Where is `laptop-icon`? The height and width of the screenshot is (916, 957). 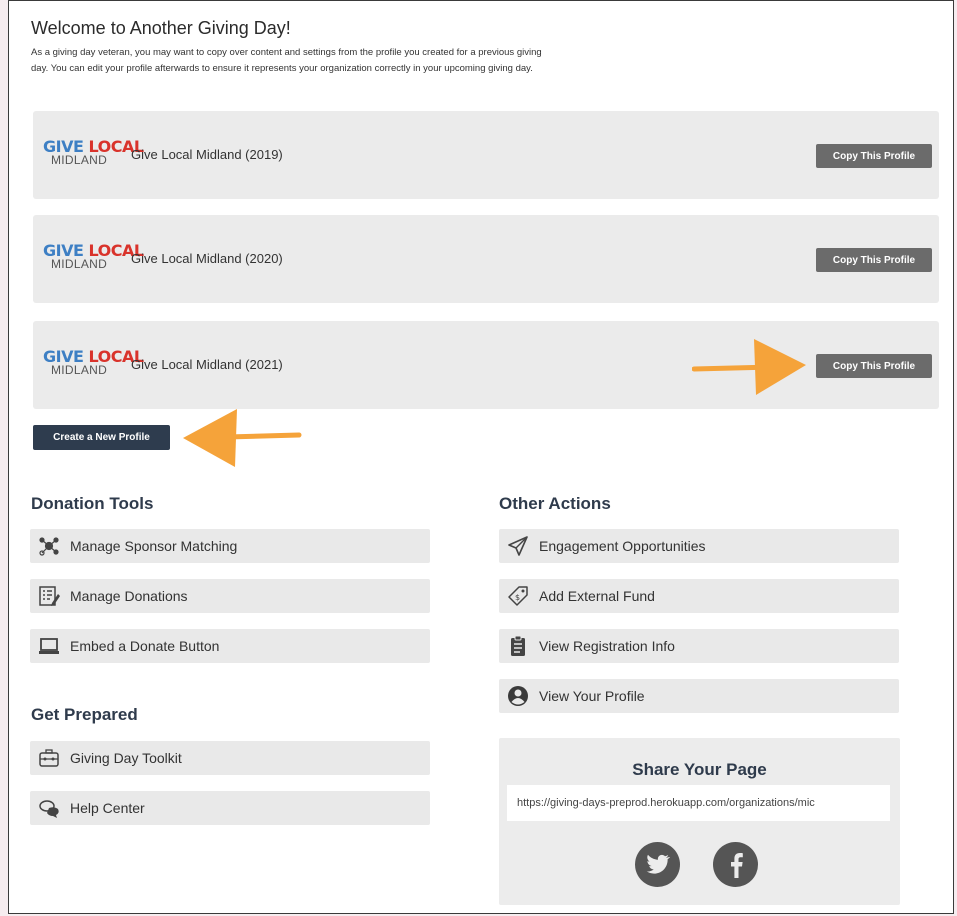 laptop-icon is located at coordinates (49, 646).